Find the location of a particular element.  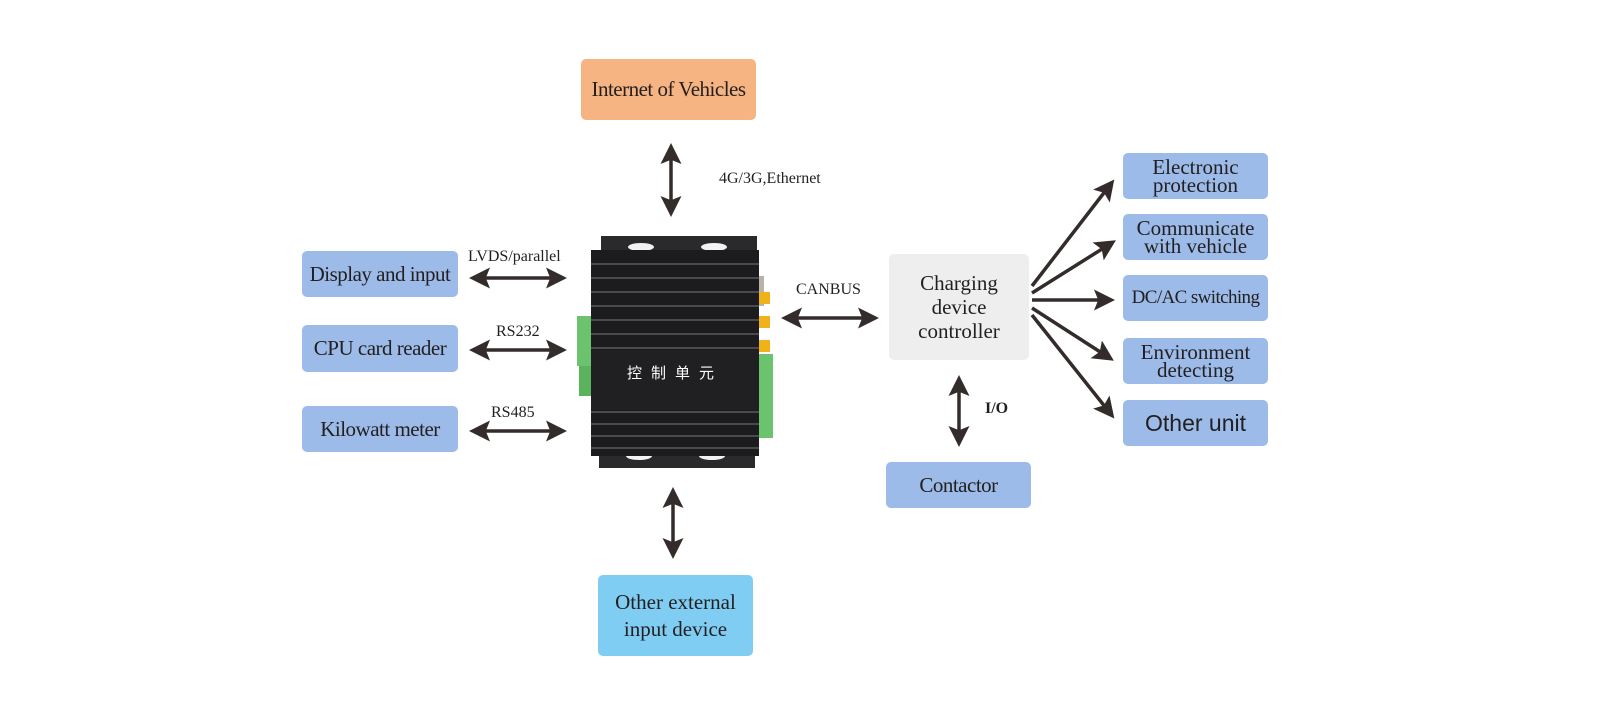

arrow-out-other is located at coordinates (1072, 366).